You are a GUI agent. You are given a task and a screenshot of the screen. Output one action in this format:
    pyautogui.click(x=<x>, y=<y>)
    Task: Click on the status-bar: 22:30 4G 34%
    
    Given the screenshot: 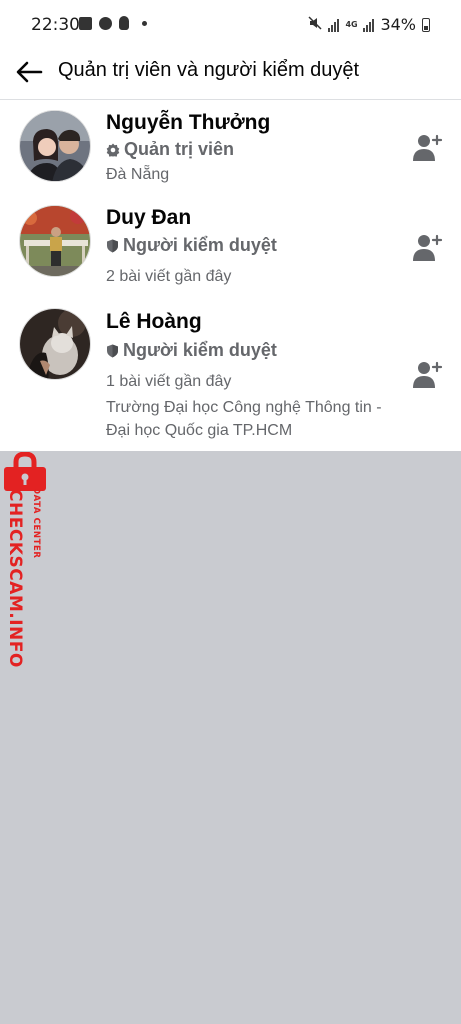 What is the action you would take?
    pyautogui.click(x=230, y=25)
    